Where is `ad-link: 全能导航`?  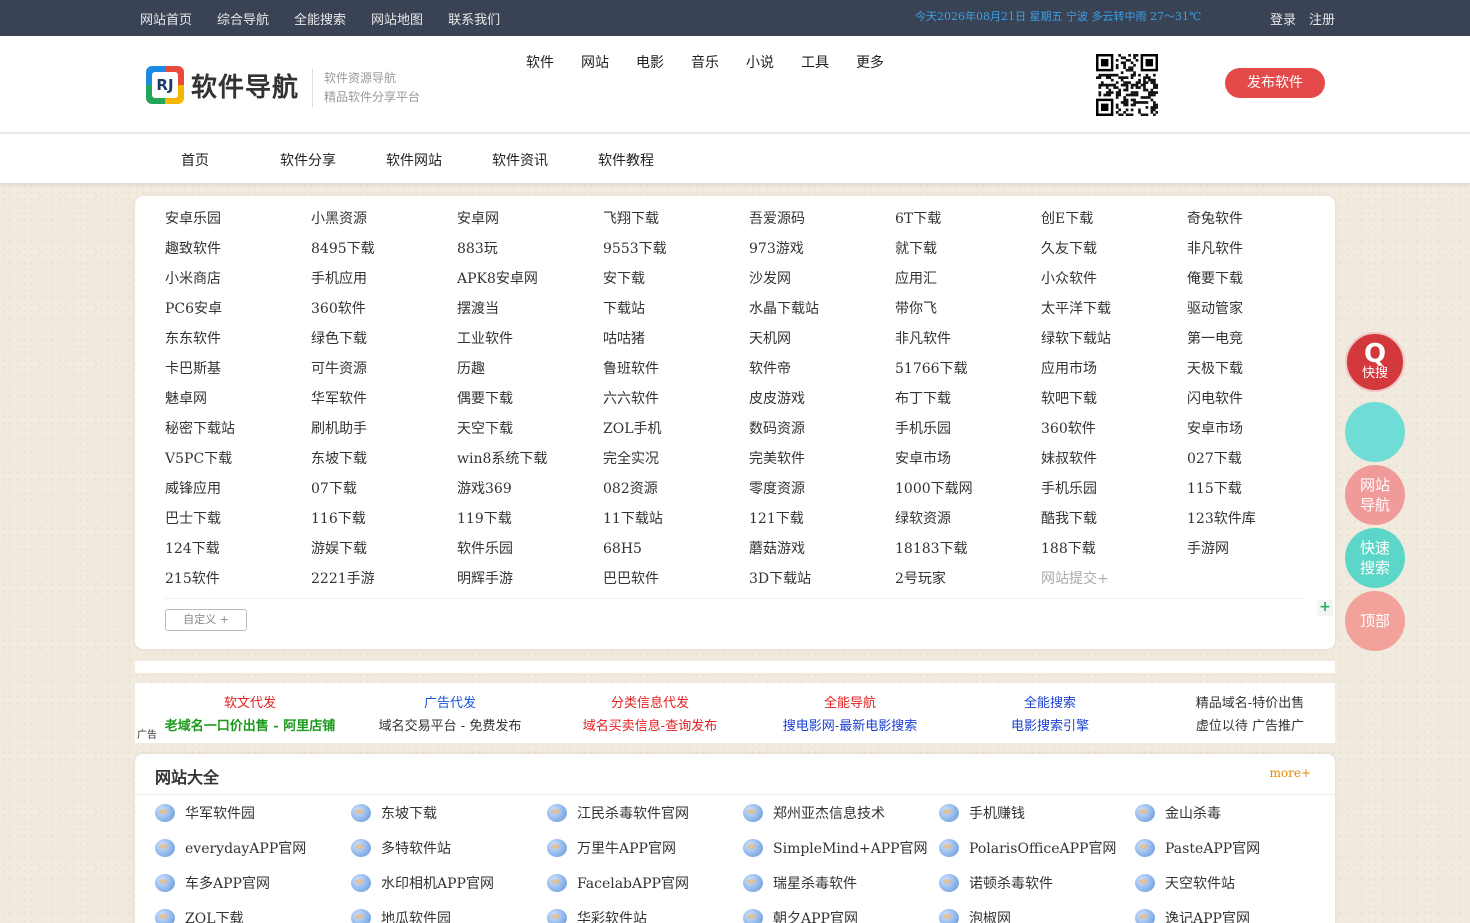
ad-link: 全能导航 is located at coordinates (850, 703).